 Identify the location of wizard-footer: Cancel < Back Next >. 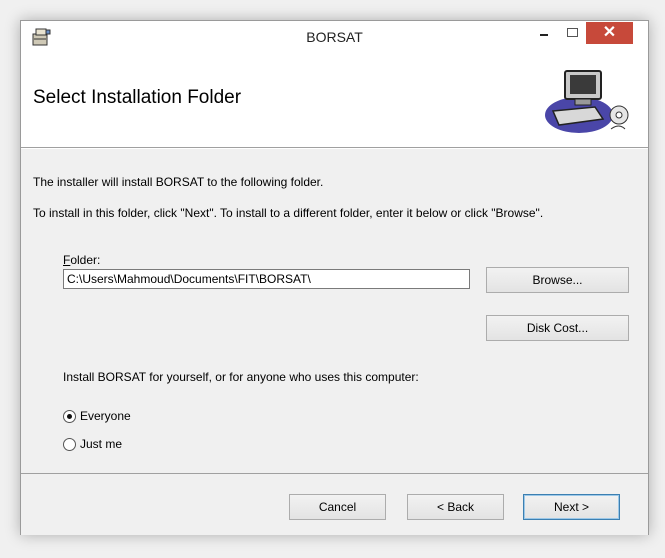
(334, 504).